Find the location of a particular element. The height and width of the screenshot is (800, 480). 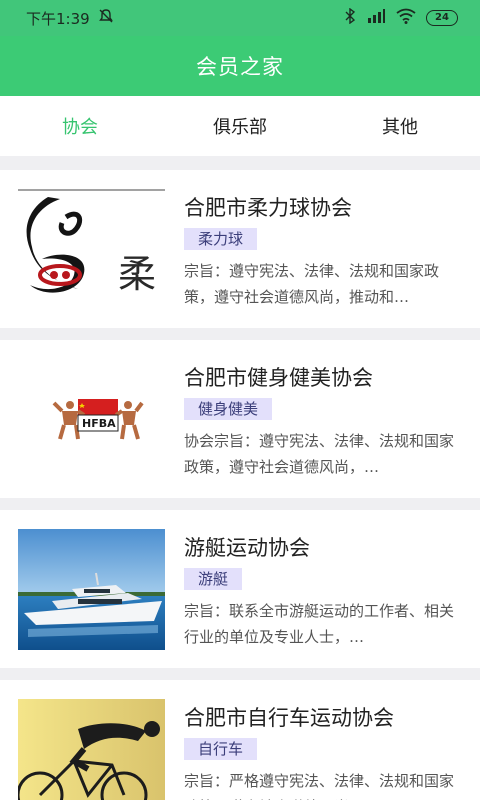

page-title: 会员之家 is located at coordinates (240, 67).